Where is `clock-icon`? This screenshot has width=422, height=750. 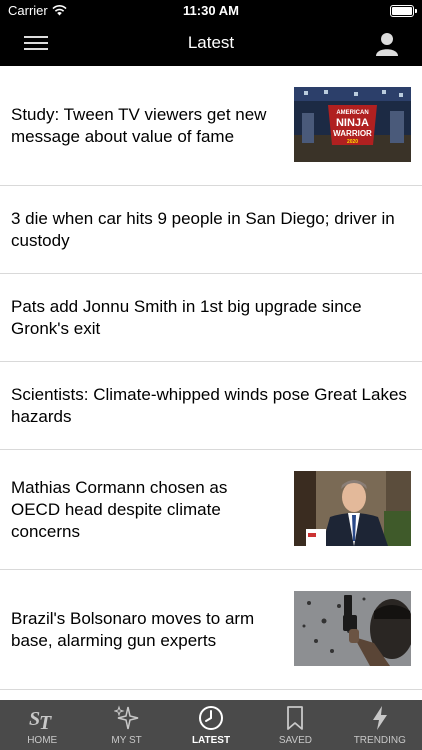
clock-icon is located at coordinates (211, 718).